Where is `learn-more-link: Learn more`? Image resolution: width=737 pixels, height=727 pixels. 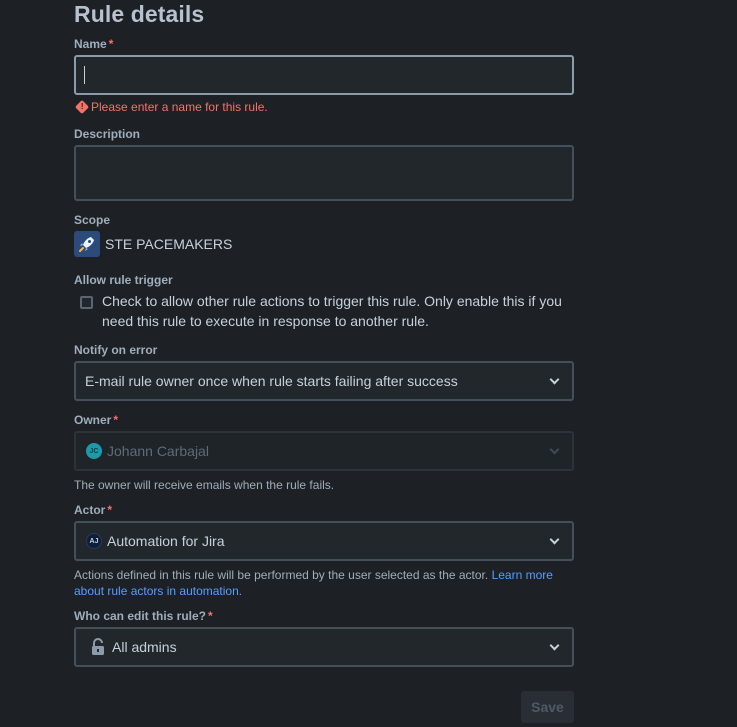 learn-more-link: Learn more is located at coordinates (522, 575).